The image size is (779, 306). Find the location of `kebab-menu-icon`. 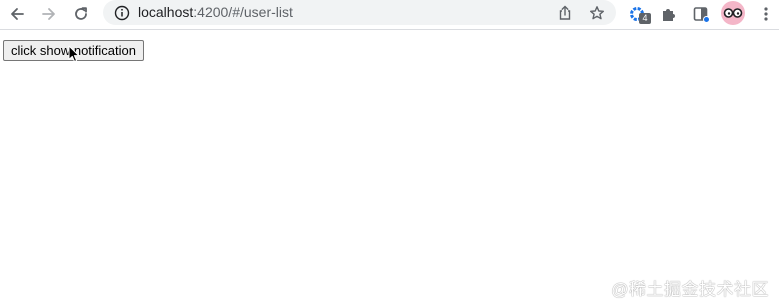

kebab-menu-icon is located at coordinates (766, 14).